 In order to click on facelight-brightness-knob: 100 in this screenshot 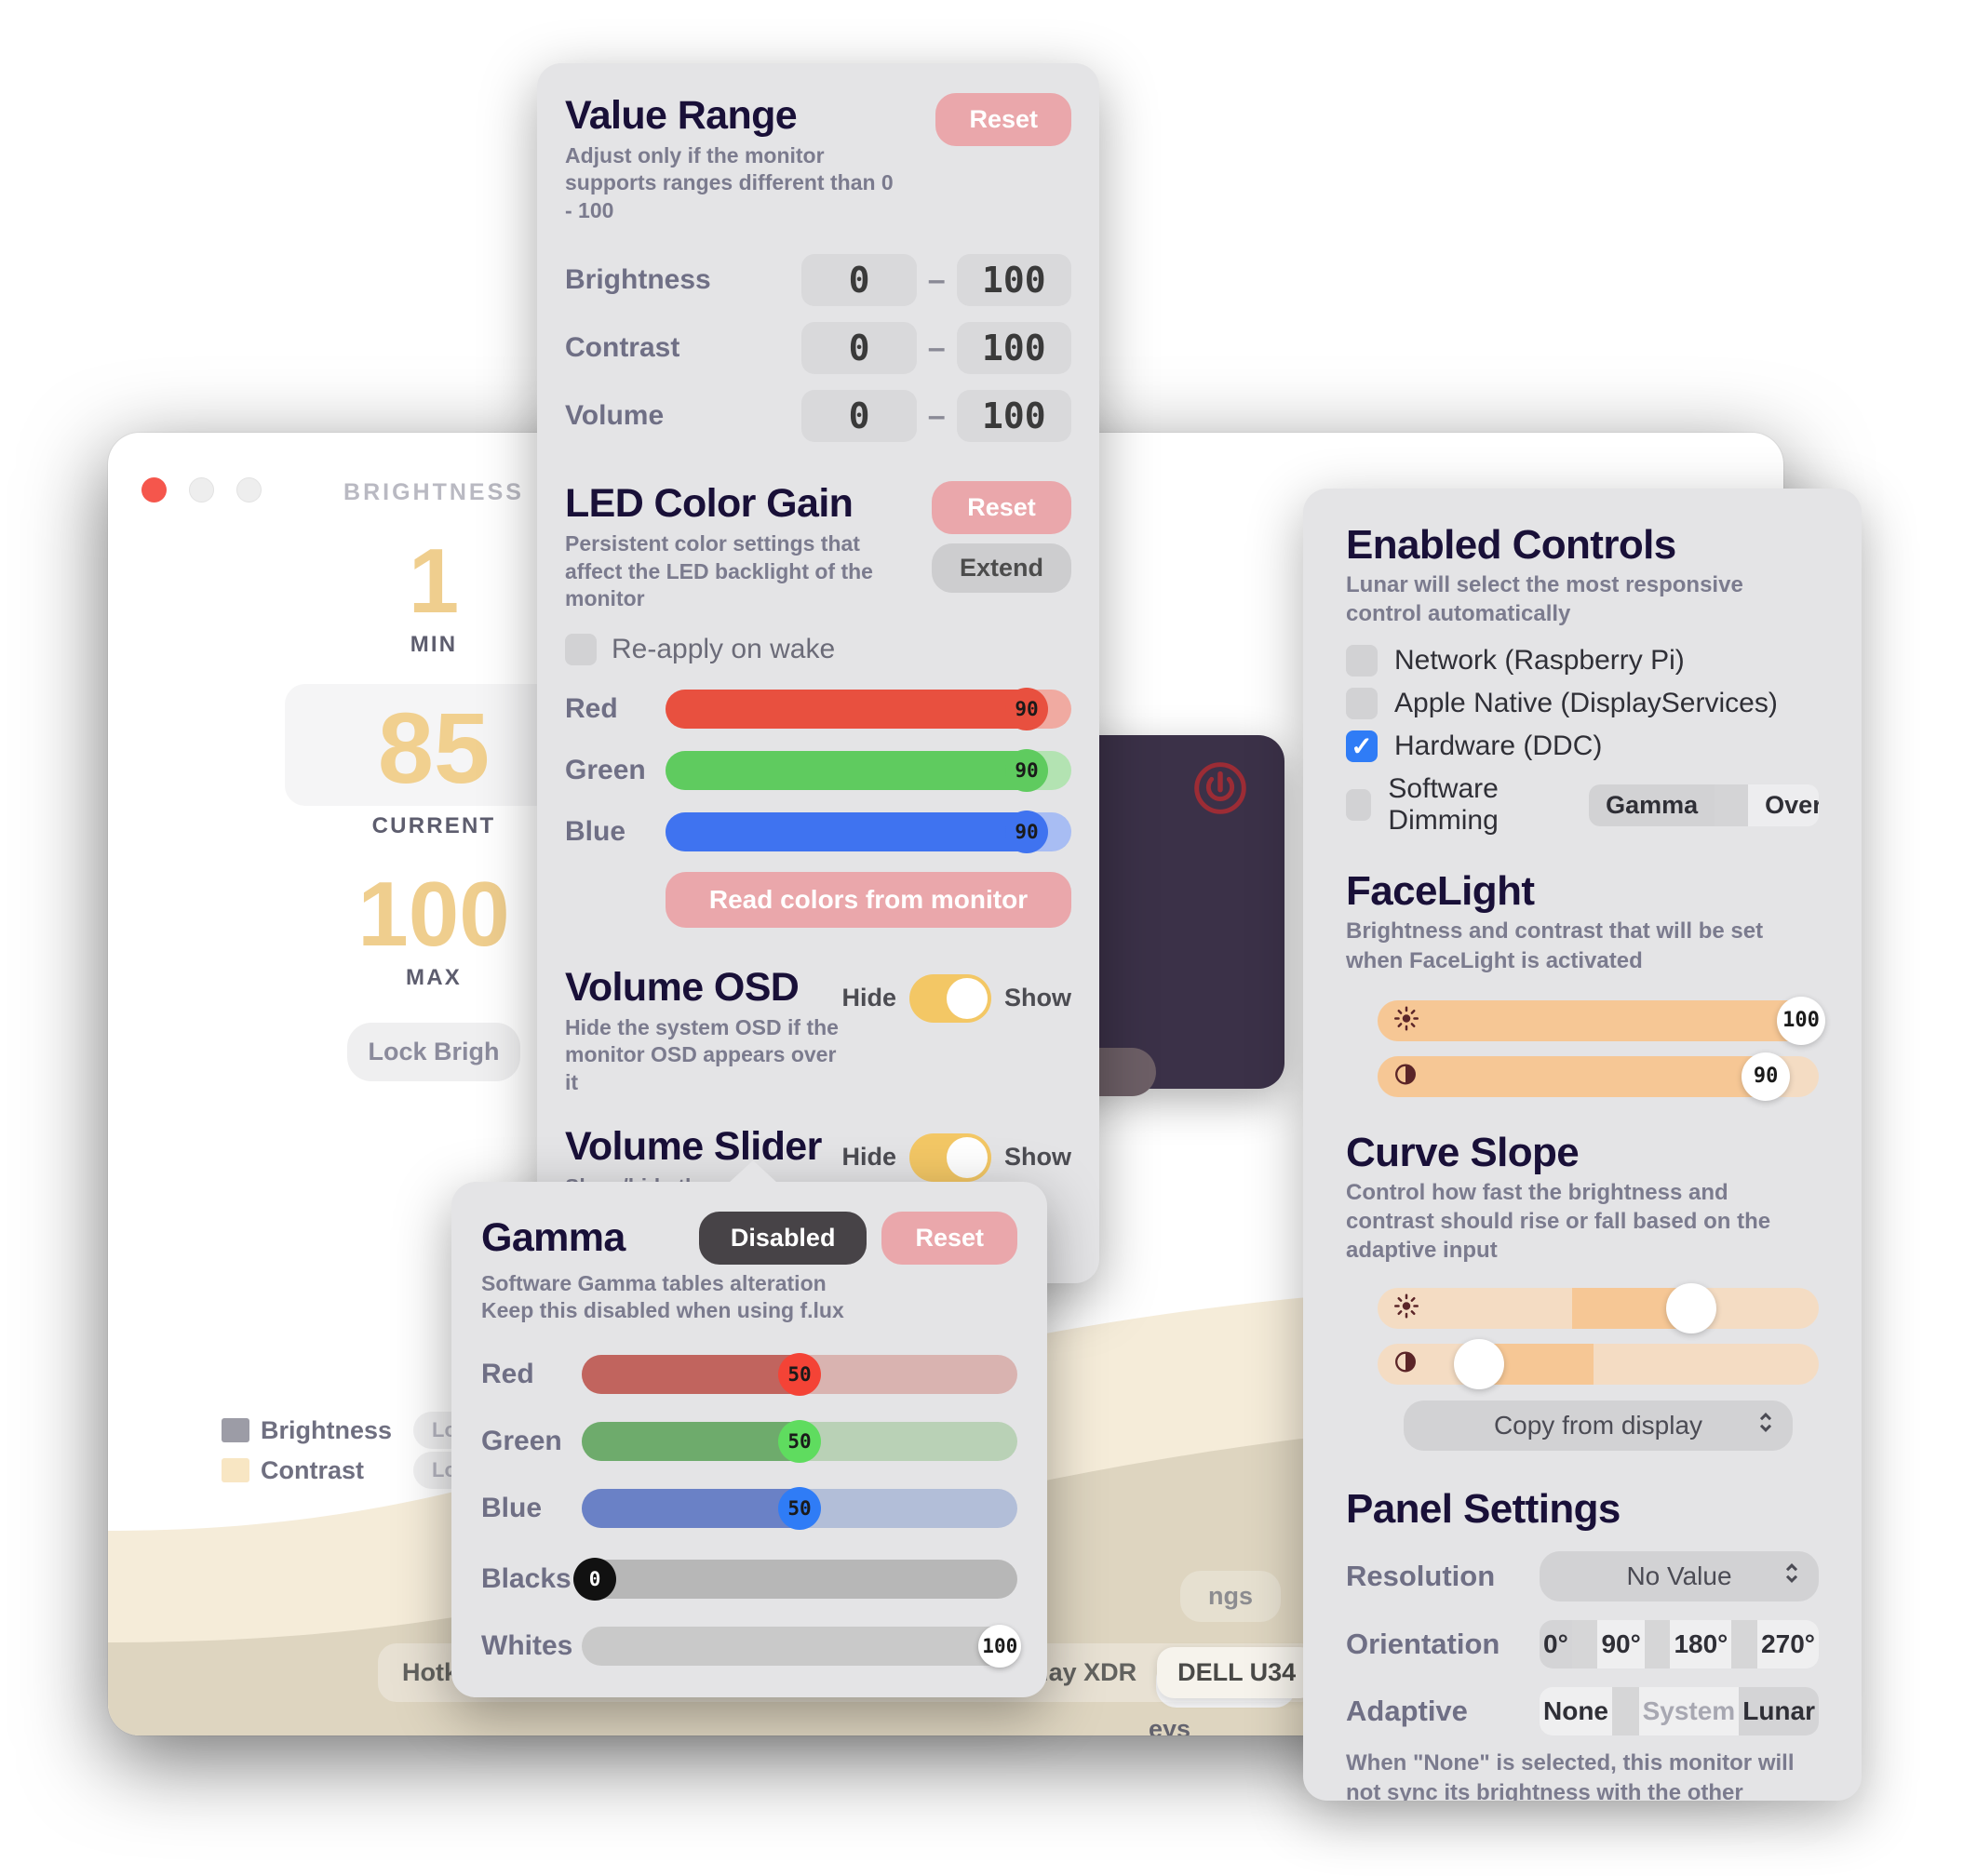, I will do `click(1801, 1021)`.